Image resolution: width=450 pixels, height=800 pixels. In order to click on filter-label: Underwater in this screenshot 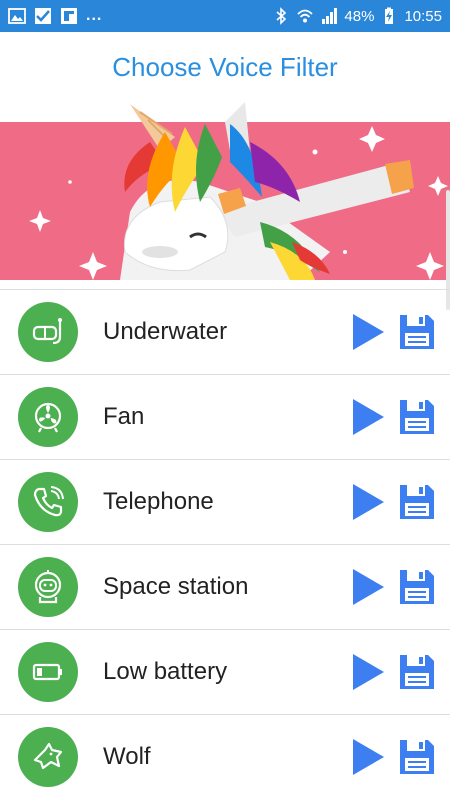, I will do `click(165, 331)`.